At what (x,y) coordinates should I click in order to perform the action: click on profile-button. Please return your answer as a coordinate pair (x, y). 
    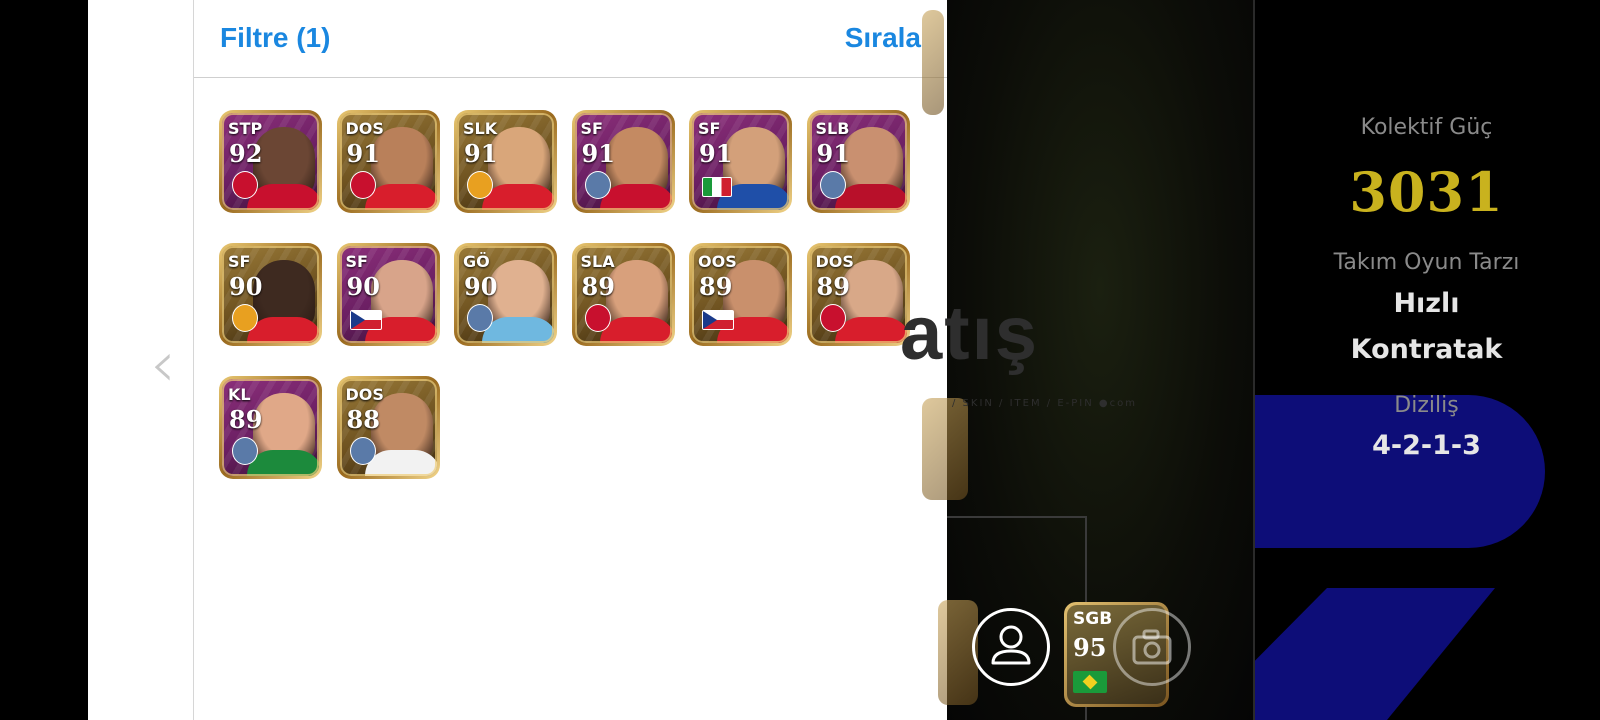
    Looking at the image, I should click on (1011, 647).